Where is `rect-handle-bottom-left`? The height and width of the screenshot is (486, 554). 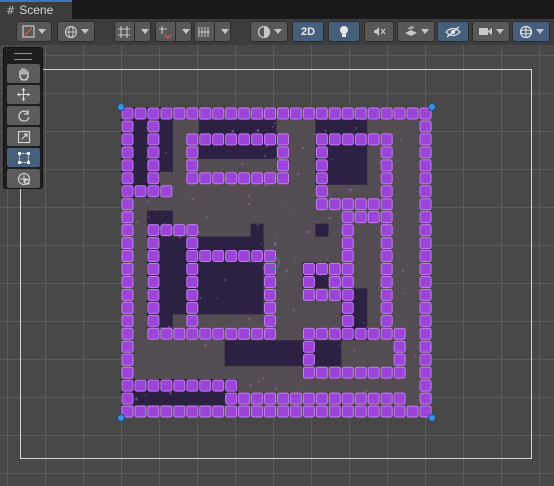 rect-handle-bottom-left is located at coordinates (121, 418).